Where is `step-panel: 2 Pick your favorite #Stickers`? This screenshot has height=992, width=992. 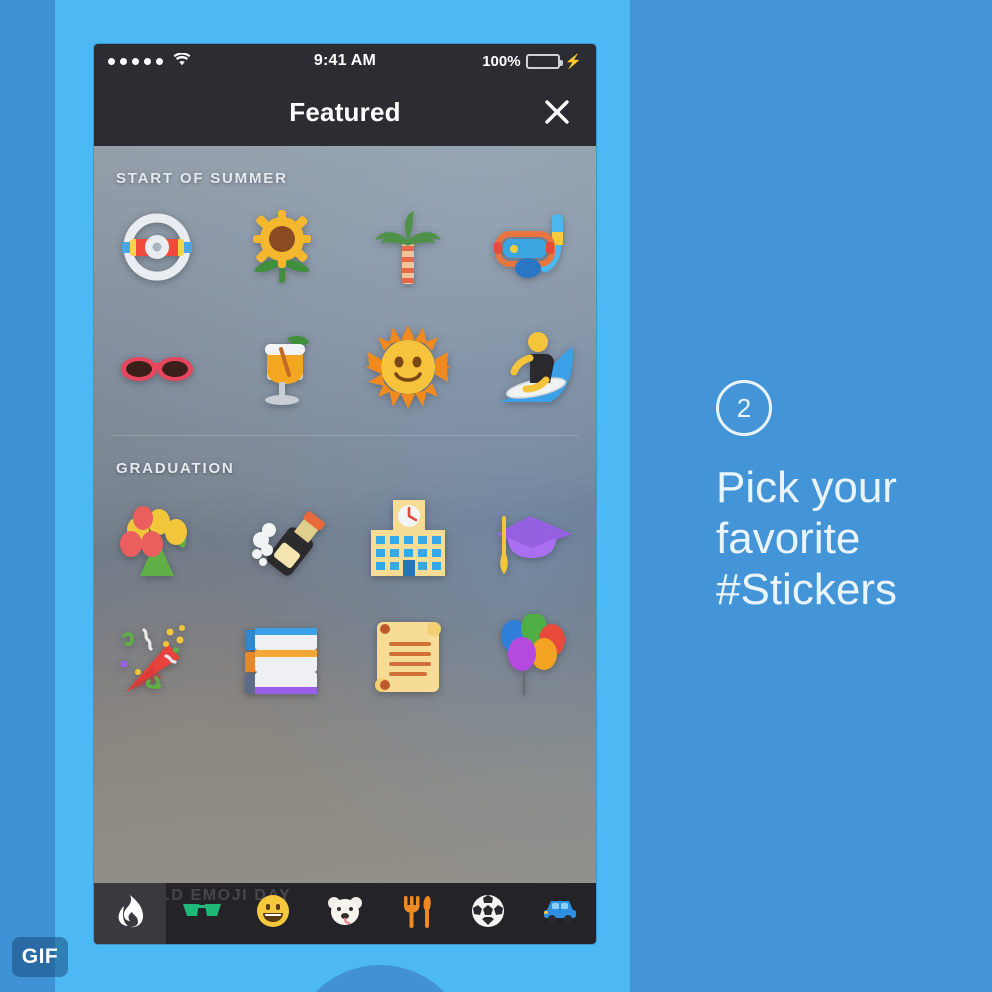 step-panel: 2 Pick your favorite #Stickers is located at coordinates (846, 497).